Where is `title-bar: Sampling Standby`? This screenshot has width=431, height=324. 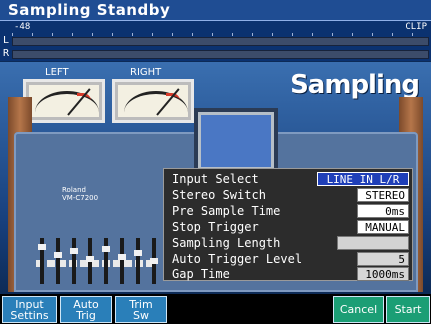 title-bar: Sampling Standby is located at coordinates (215, 10).